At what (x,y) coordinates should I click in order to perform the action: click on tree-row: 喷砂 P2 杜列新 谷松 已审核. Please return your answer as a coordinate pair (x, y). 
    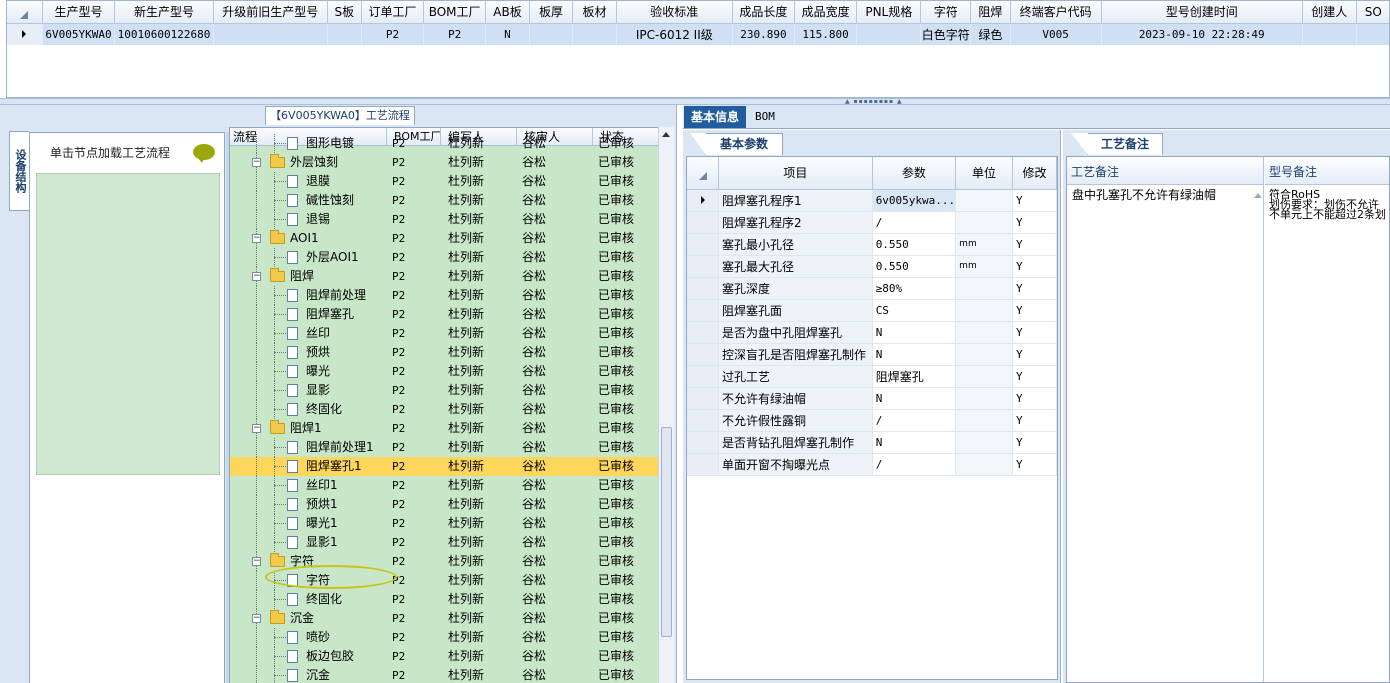
    Looking at the image, I should click on (444, 637).